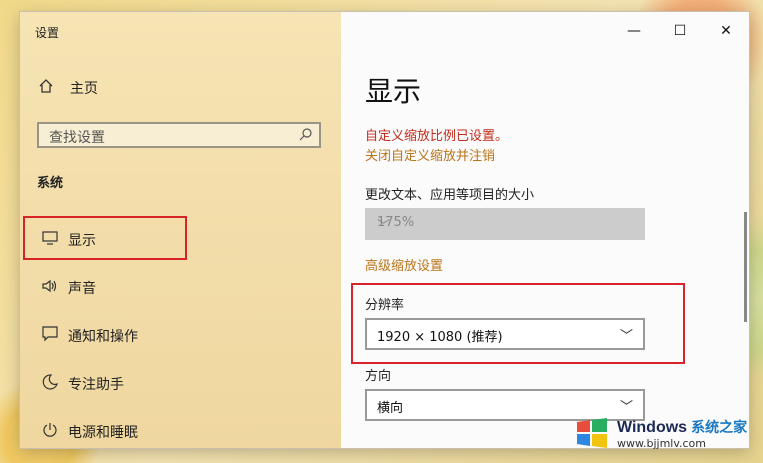 This screenshot has height=463, width=763. Describe the element at coordinates (505, 224) in the screenshot. I see `scale-dropdown: 175% ﹀` at that location.